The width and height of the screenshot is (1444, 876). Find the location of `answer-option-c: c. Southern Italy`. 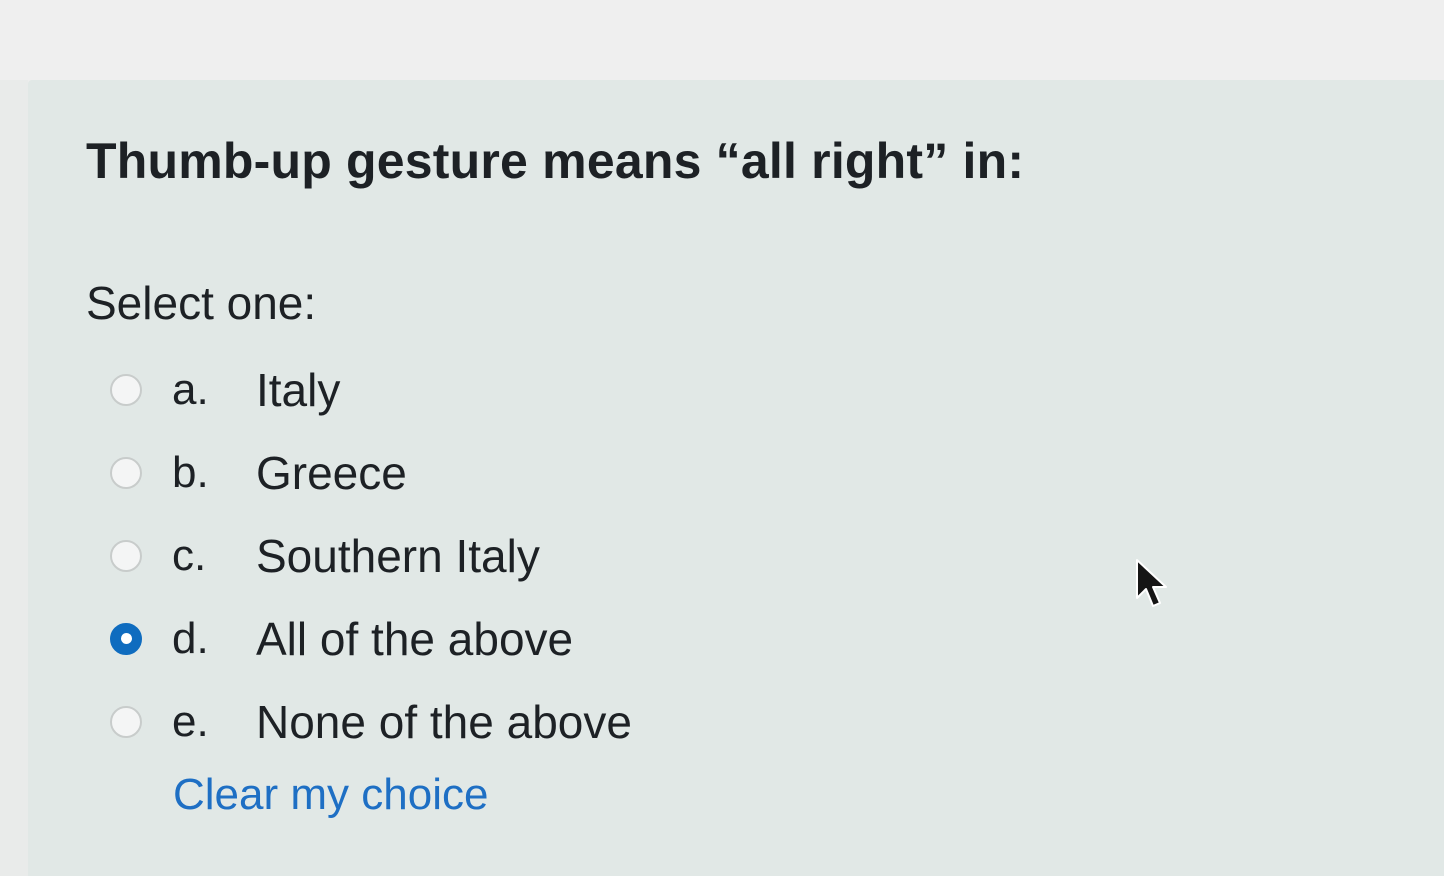

answer-option-c: c. Southern Italy is located at coordinates (325, 555).